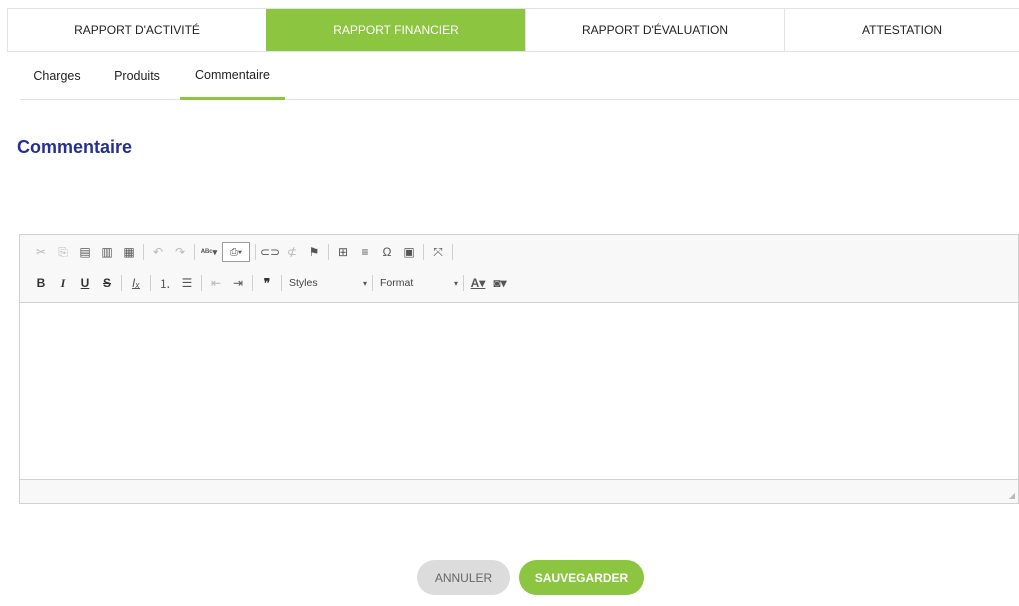 The width and height of the screenshot is (1019, 606). What do you see at coordinates (107, 252) in the screenshot?
I see `paste-text-icon: ▥` at bounding box center [107, 252].